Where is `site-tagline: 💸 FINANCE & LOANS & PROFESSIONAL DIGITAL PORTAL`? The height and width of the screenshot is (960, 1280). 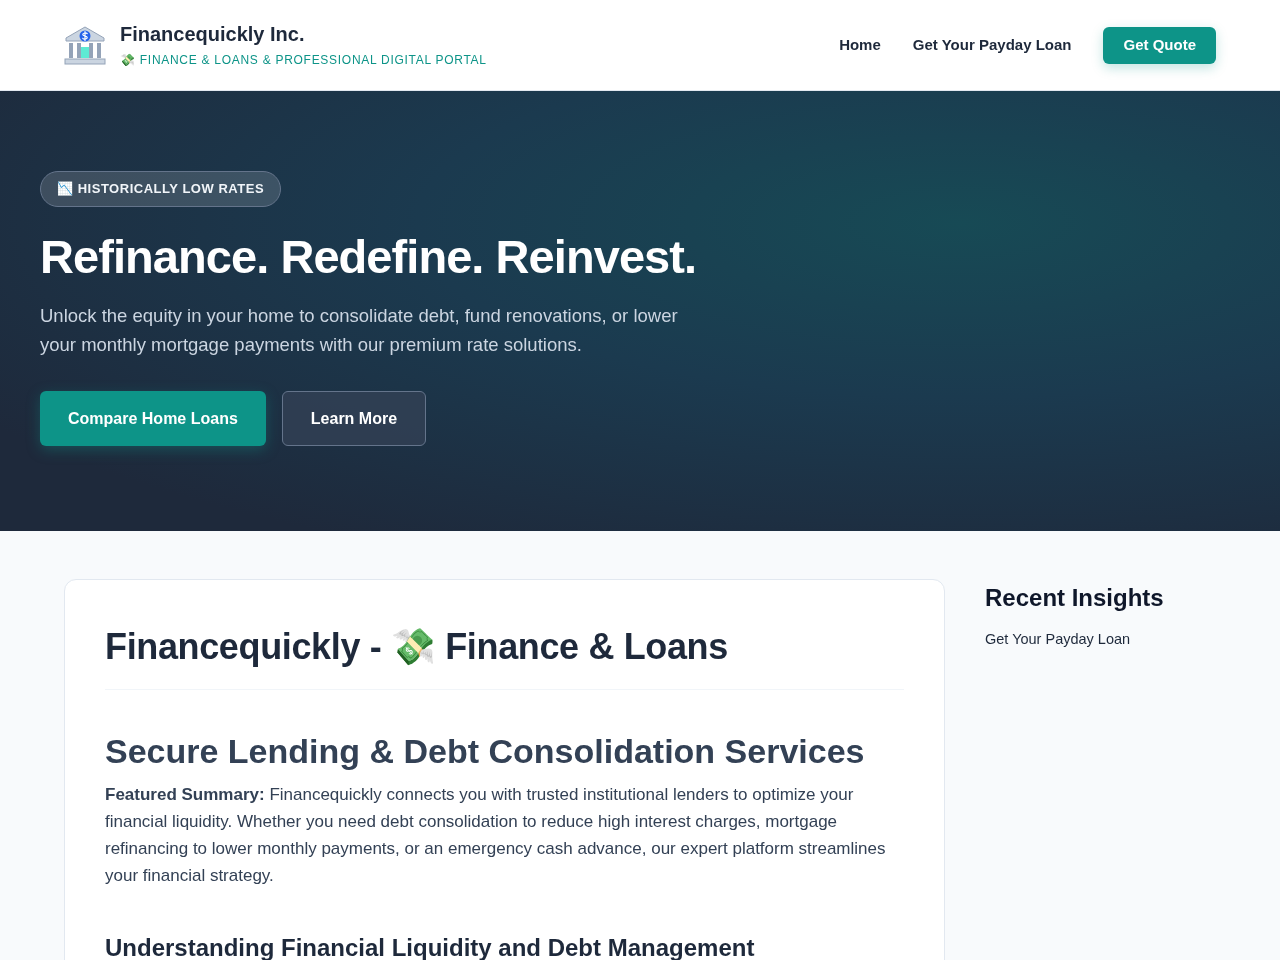 site-tagline: 💸 FINANCE & LOANS & PROFESSIONAL DIGITAL PORTAL is located at coordinates (303, 60).